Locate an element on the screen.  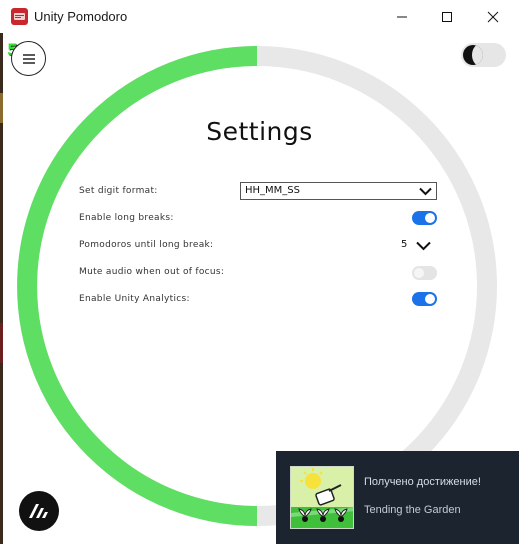
logo-button is located at coordinates (39, 511).